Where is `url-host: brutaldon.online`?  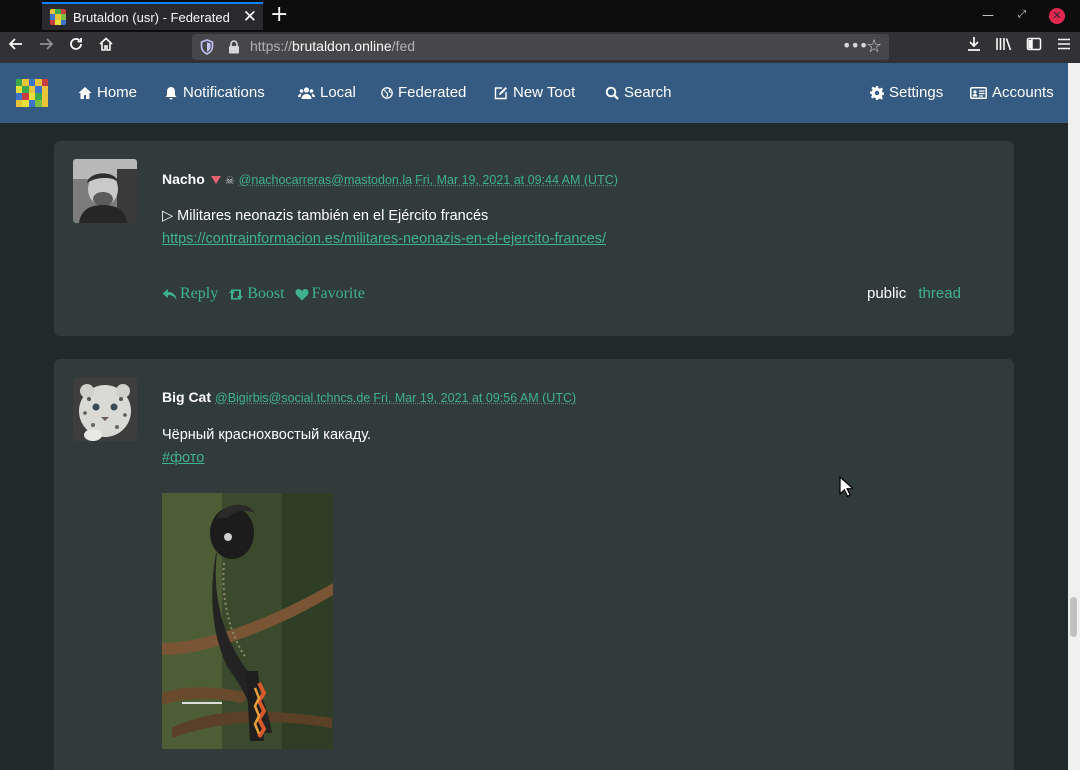
url-host: brutaldon.online is located at coordinates (342, 46).